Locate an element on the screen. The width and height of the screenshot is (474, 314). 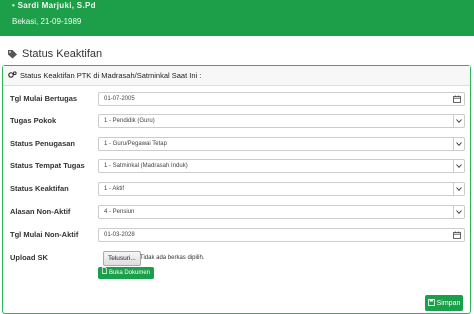
row-tgl-mulai-bertugas: Tgl Mulai Bertugas 01-07-2005 is located at coordinates (237, 99).